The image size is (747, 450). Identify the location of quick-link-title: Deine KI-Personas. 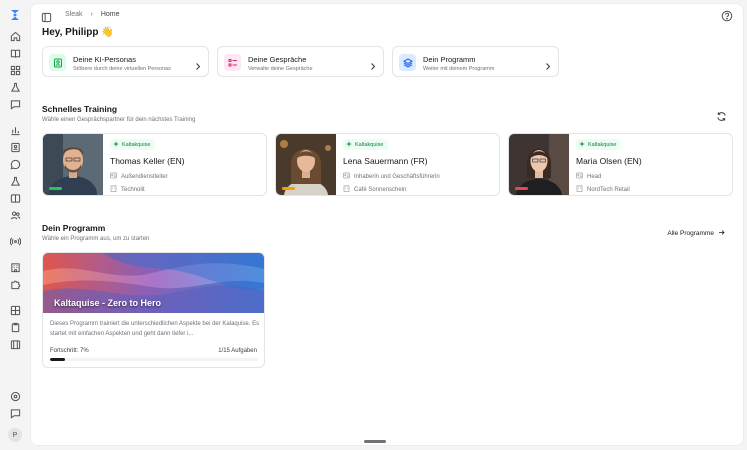
(104, 59).